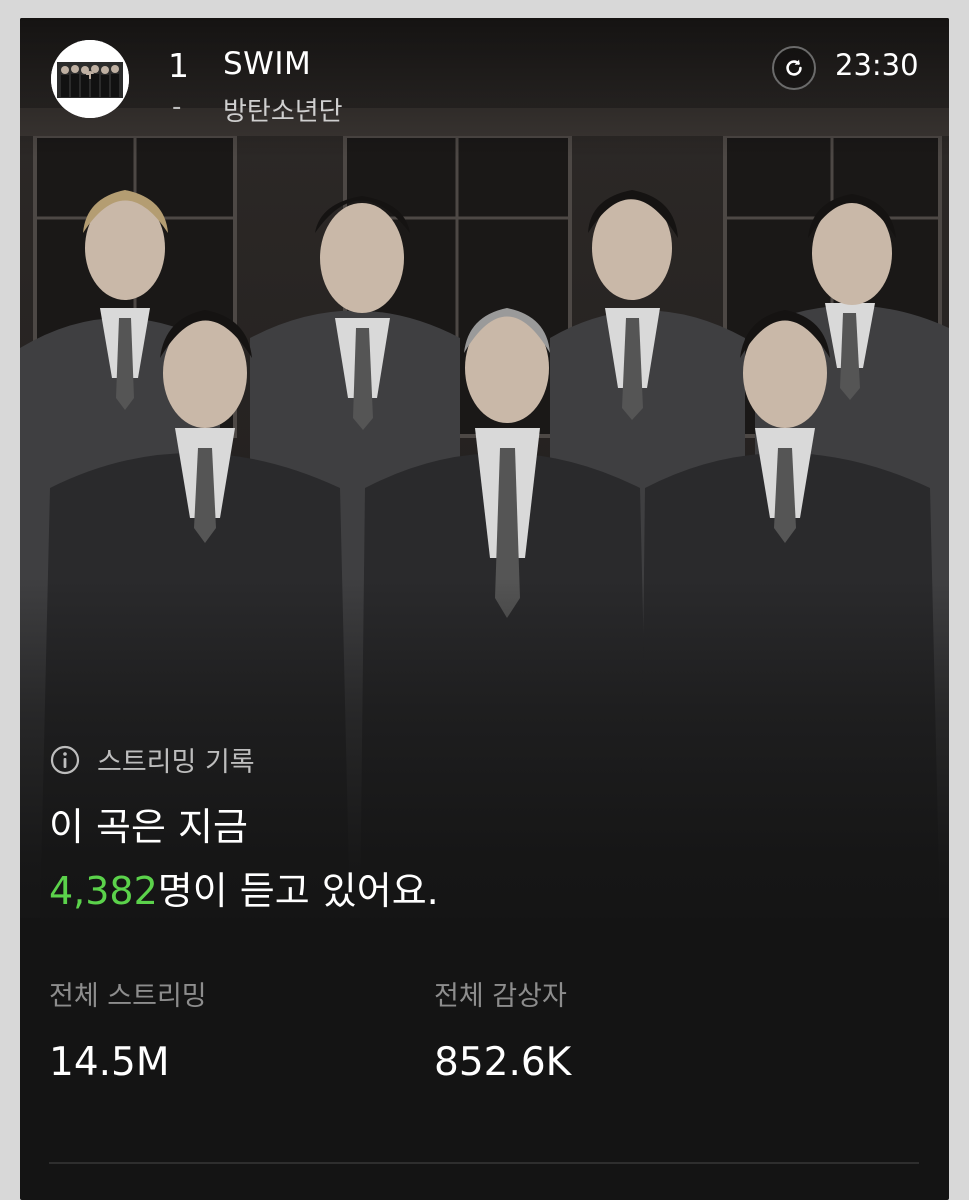 This screenshot has width=969, height=1200. What do you see at coordinates (178, 65) in the screenshot?
I see `chart-rank: 1` at bounding box center [178, 65].